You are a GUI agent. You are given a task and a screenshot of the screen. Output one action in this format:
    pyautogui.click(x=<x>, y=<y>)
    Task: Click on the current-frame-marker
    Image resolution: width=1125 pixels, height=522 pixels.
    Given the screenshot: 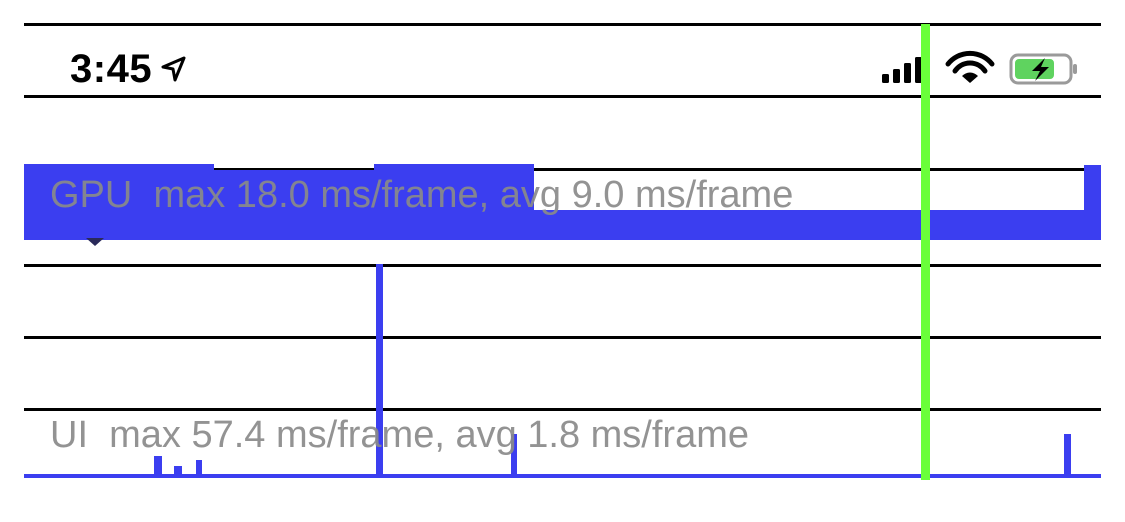 What is the action you would take?
    pyautogui.click(x=925, y=252)
    